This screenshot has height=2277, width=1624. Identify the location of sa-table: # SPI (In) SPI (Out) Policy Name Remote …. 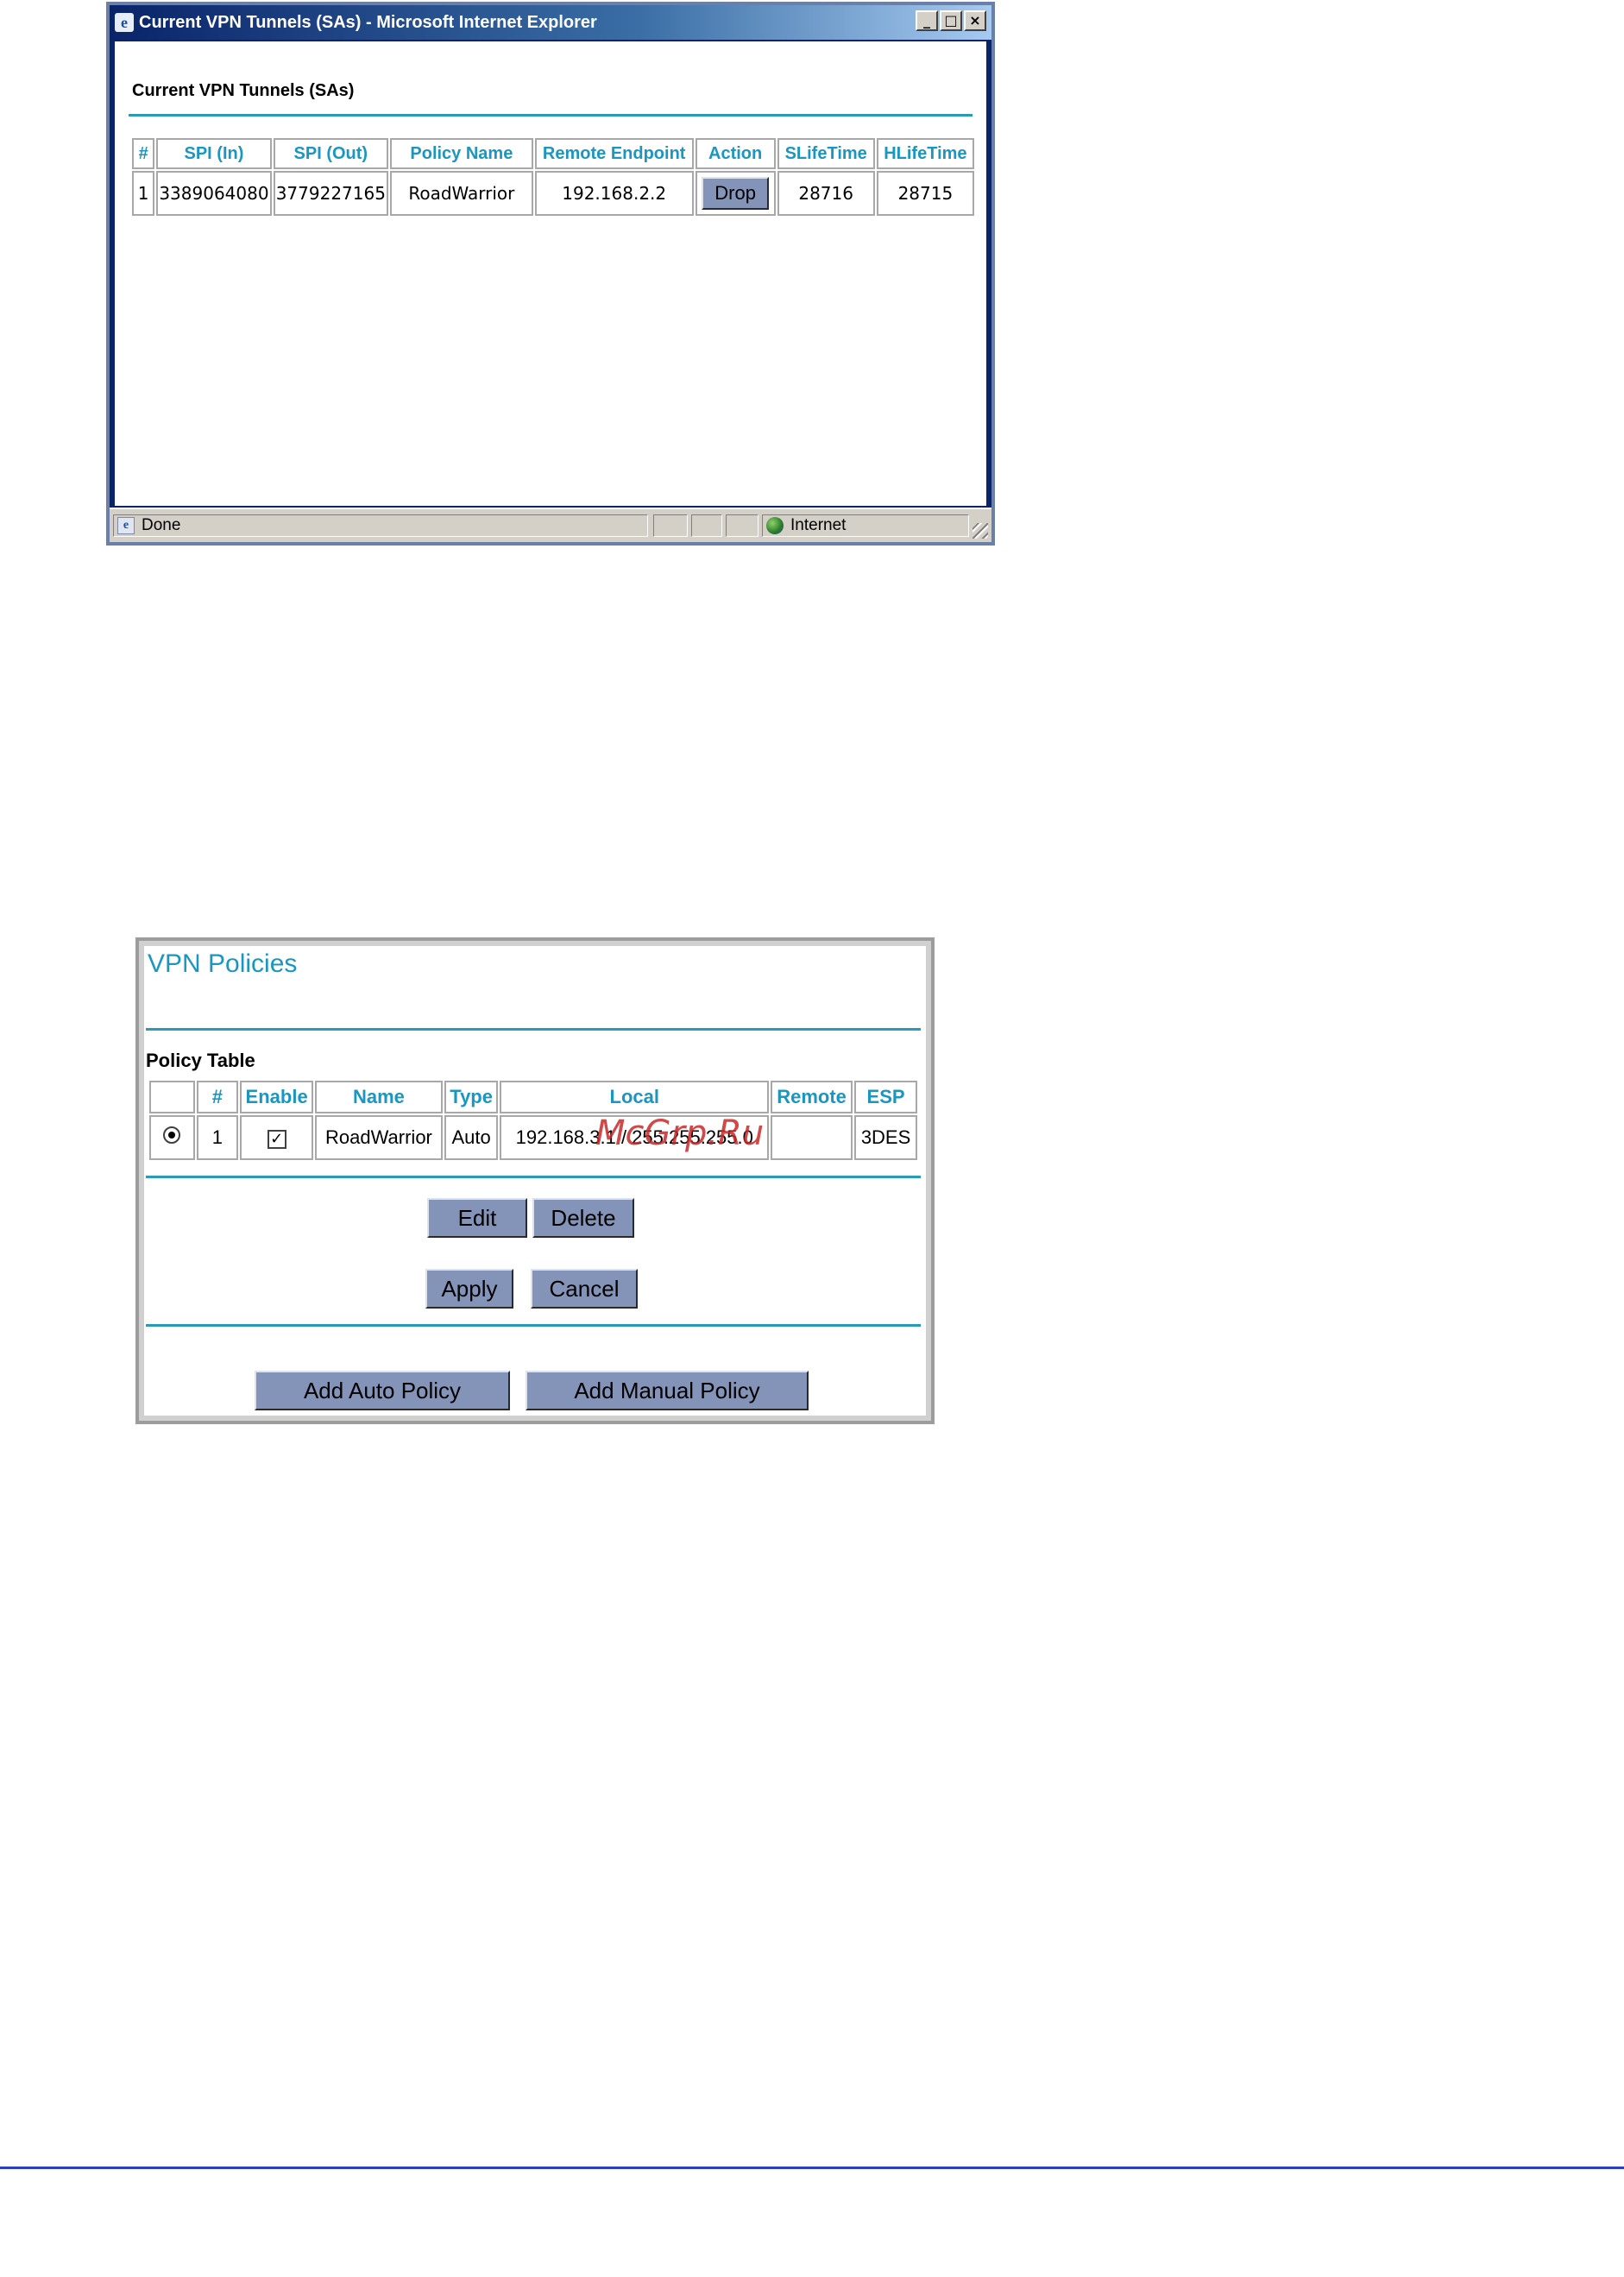
(553, 177).